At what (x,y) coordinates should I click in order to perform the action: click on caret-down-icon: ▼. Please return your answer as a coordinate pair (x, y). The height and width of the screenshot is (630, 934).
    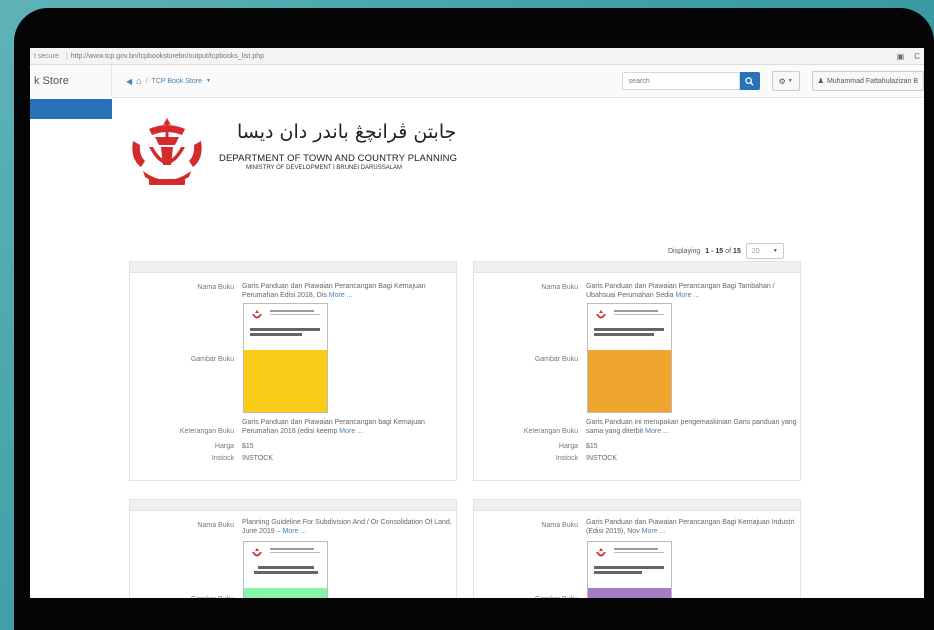
    Looking at the image, I should click on (208, 81).